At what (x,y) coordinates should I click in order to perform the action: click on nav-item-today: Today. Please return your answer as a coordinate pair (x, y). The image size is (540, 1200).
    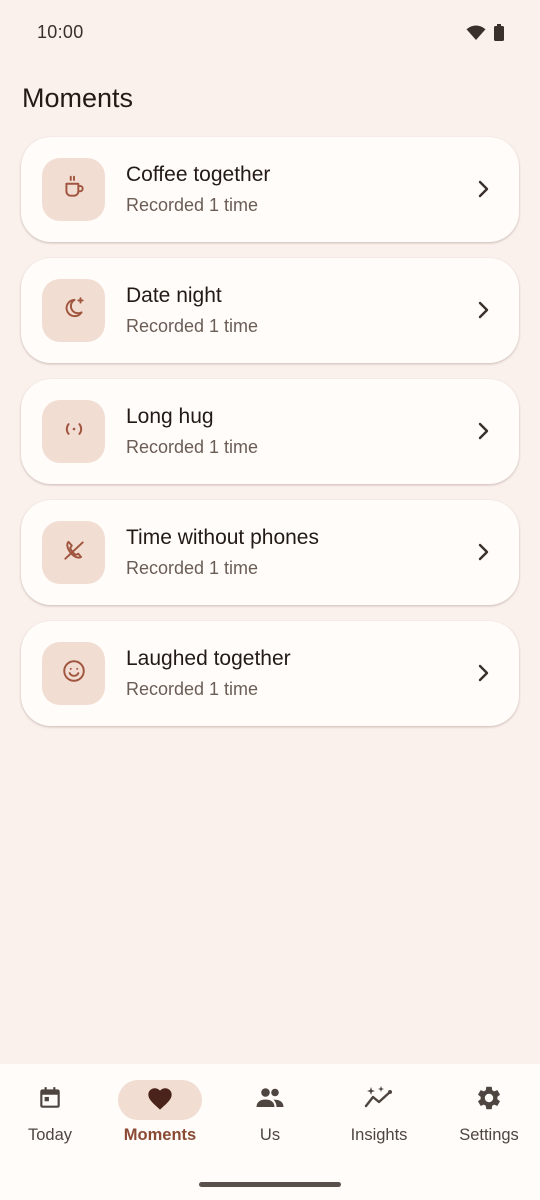
    Looking at the image, I should click on (52, 1114).